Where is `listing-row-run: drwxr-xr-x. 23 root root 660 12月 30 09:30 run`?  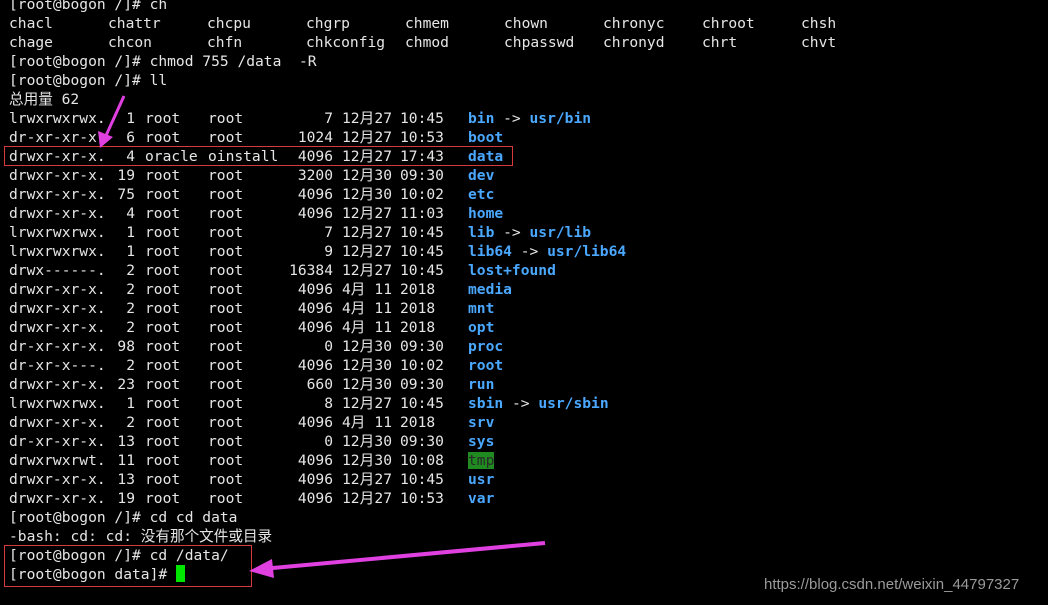
listing-row-run: drwxr-xr-x. 23 root root 660 12月 30 09:30 run is located at coordinates (359, 384).